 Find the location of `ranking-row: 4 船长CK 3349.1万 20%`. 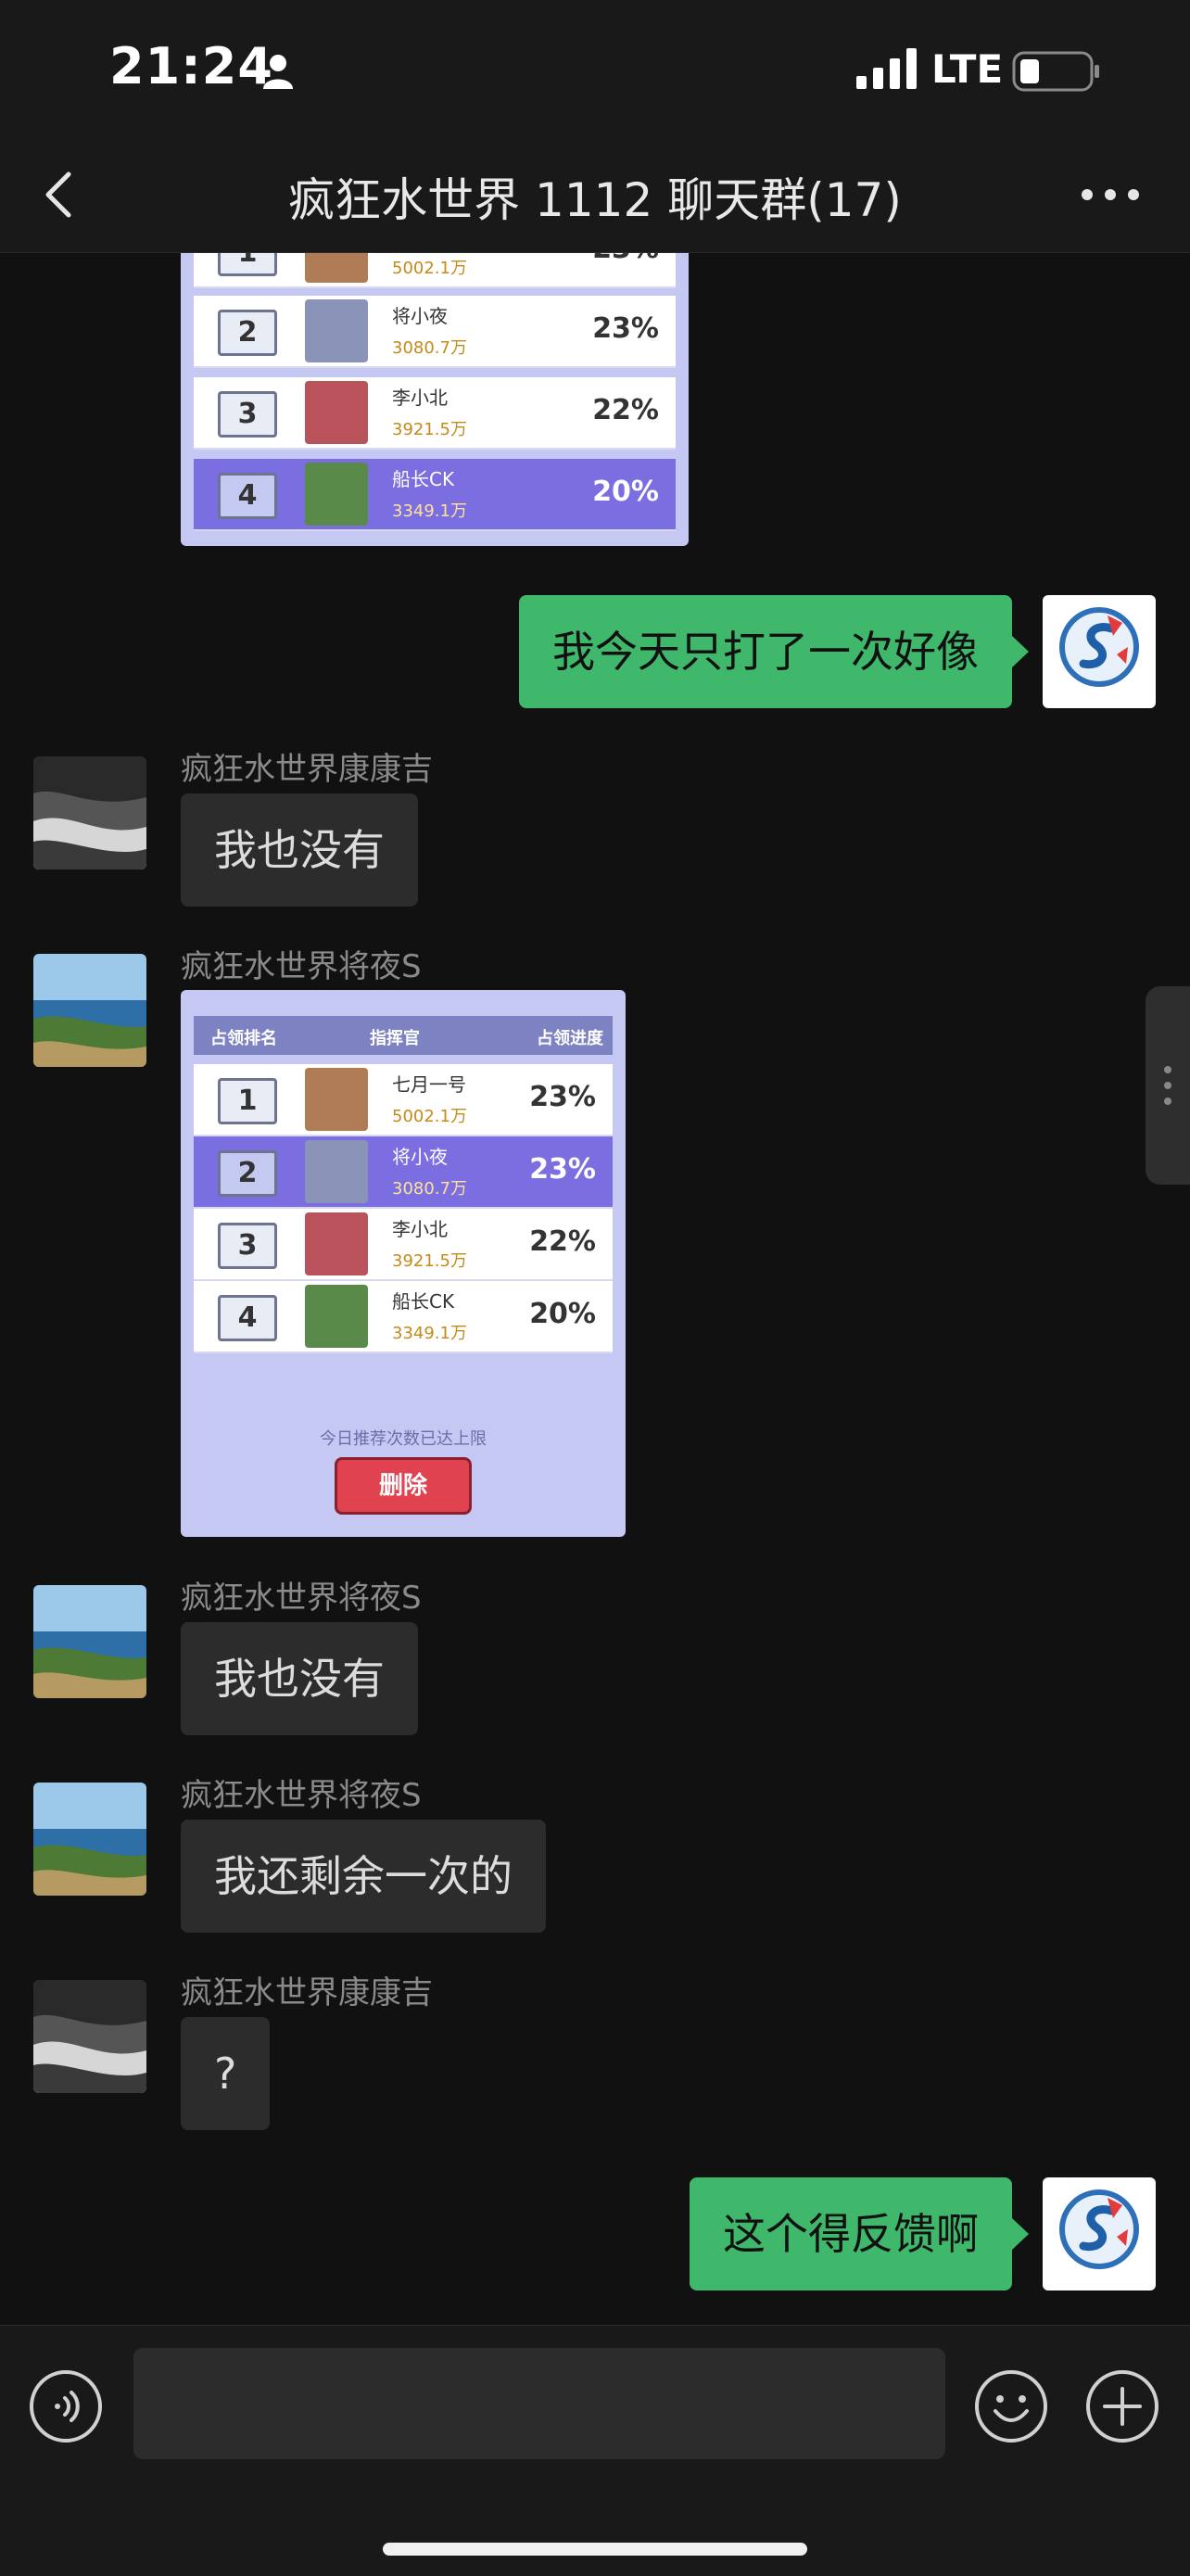

ranking-row: 4 船长CK 3349.1万 20% is located at coordinates (403, 1317).